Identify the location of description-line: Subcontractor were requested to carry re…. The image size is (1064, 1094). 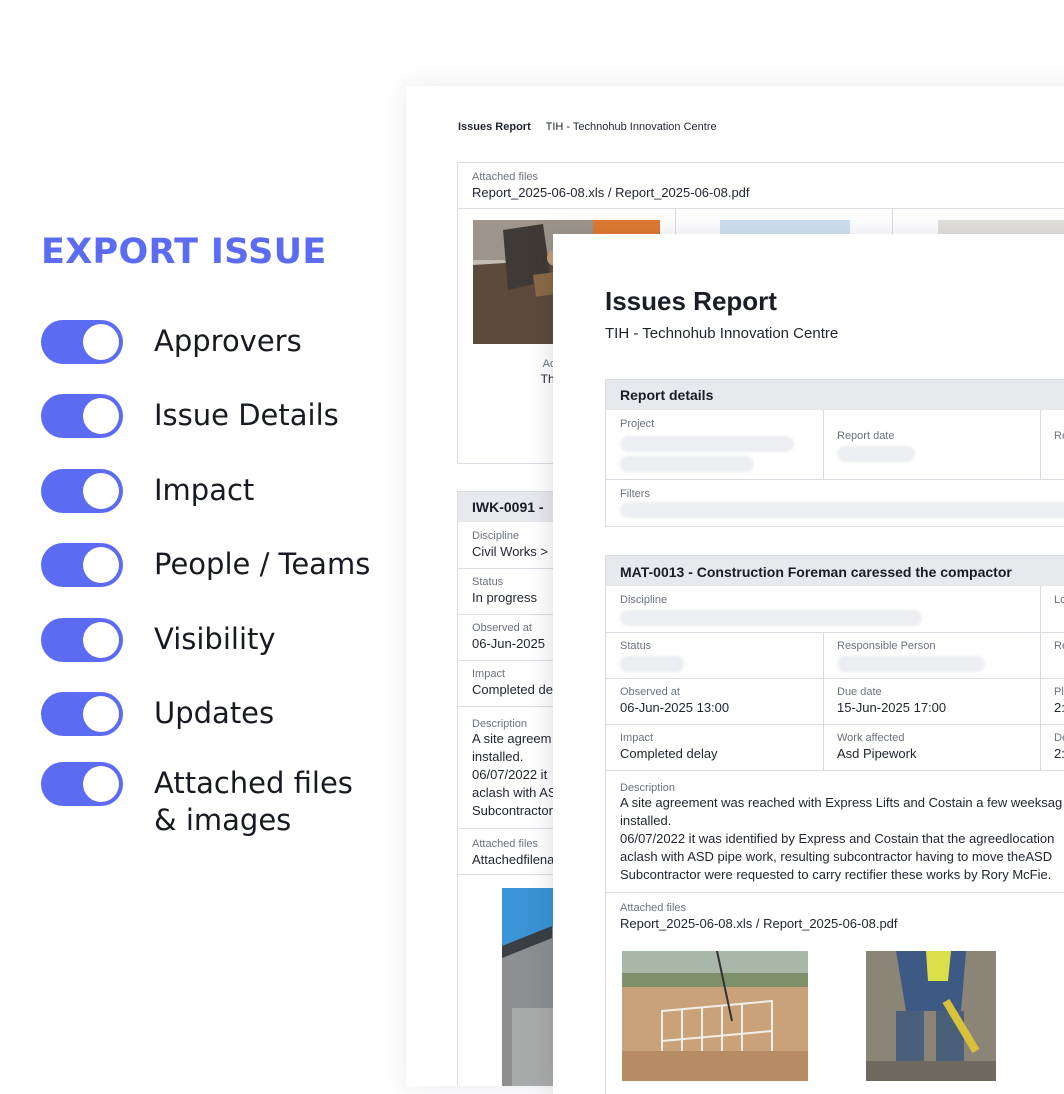
(836, 874).